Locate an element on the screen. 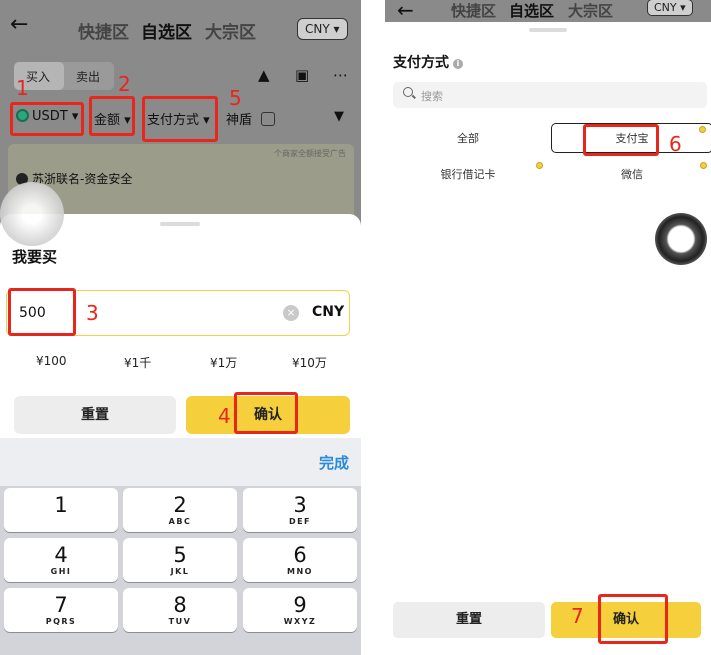 Image resolution: width=711 pixels, height=655 pixels. amount-unit: CNY is located at coordinates (328, 312).